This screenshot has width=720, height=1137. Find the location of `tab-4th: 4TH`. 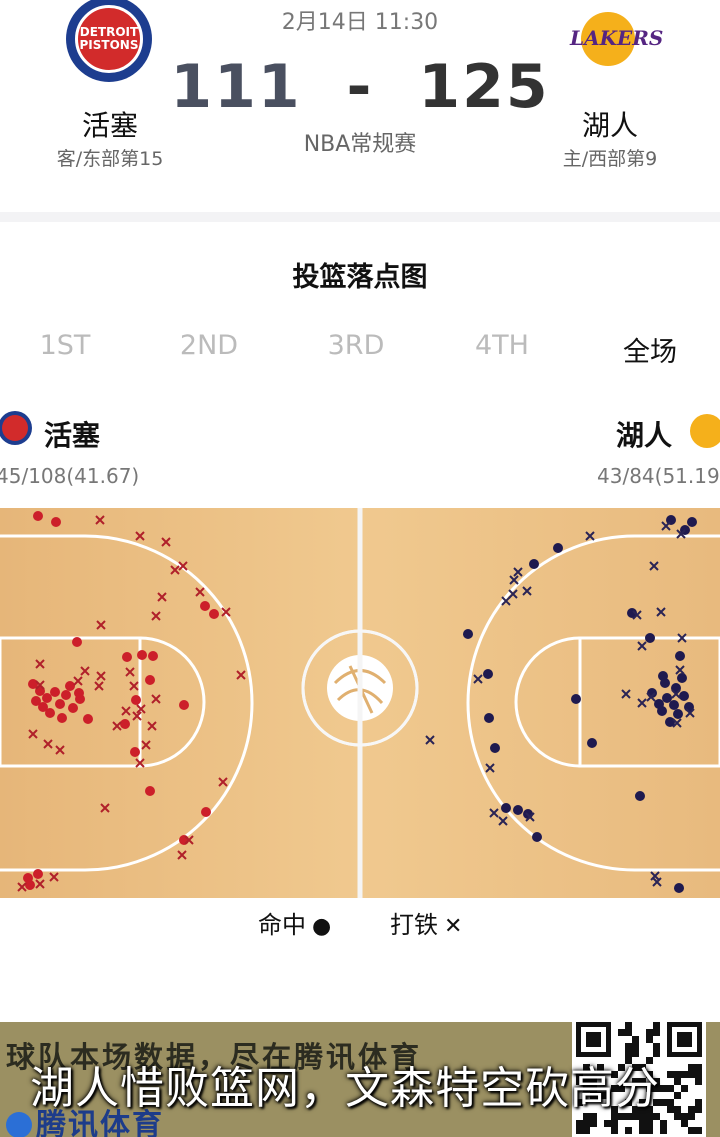

tab-4th: 4TH is located at coordinates (502, 345).